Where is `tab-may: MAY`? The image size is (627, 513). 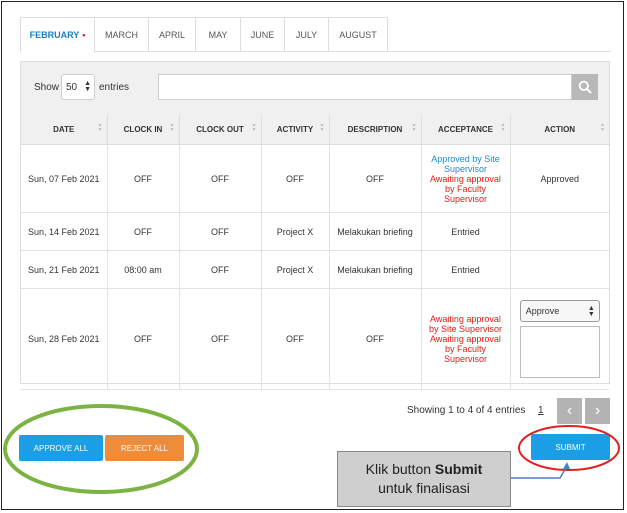
tab-may: MAY is located at coordinates (218, 34).